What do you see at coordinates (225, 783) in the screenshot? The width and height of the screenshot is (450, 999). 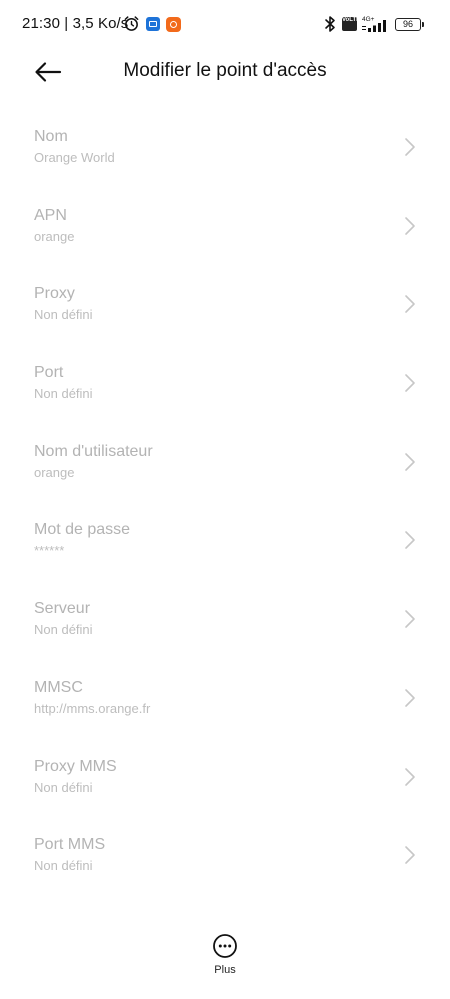 I see `apn-field-mms-proxy: Proxy MMS Non défini` at bounding box center [225, 783].